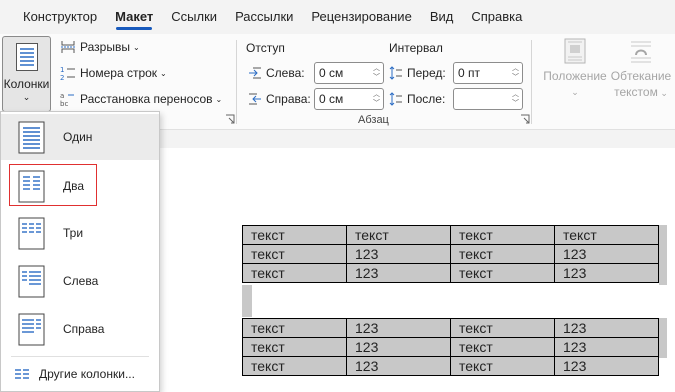  What do you see at coordinates (488, 99) in the screenshot?
I see `spacing-after-input: ︿ ﹀` at bounding box center [488, 99].